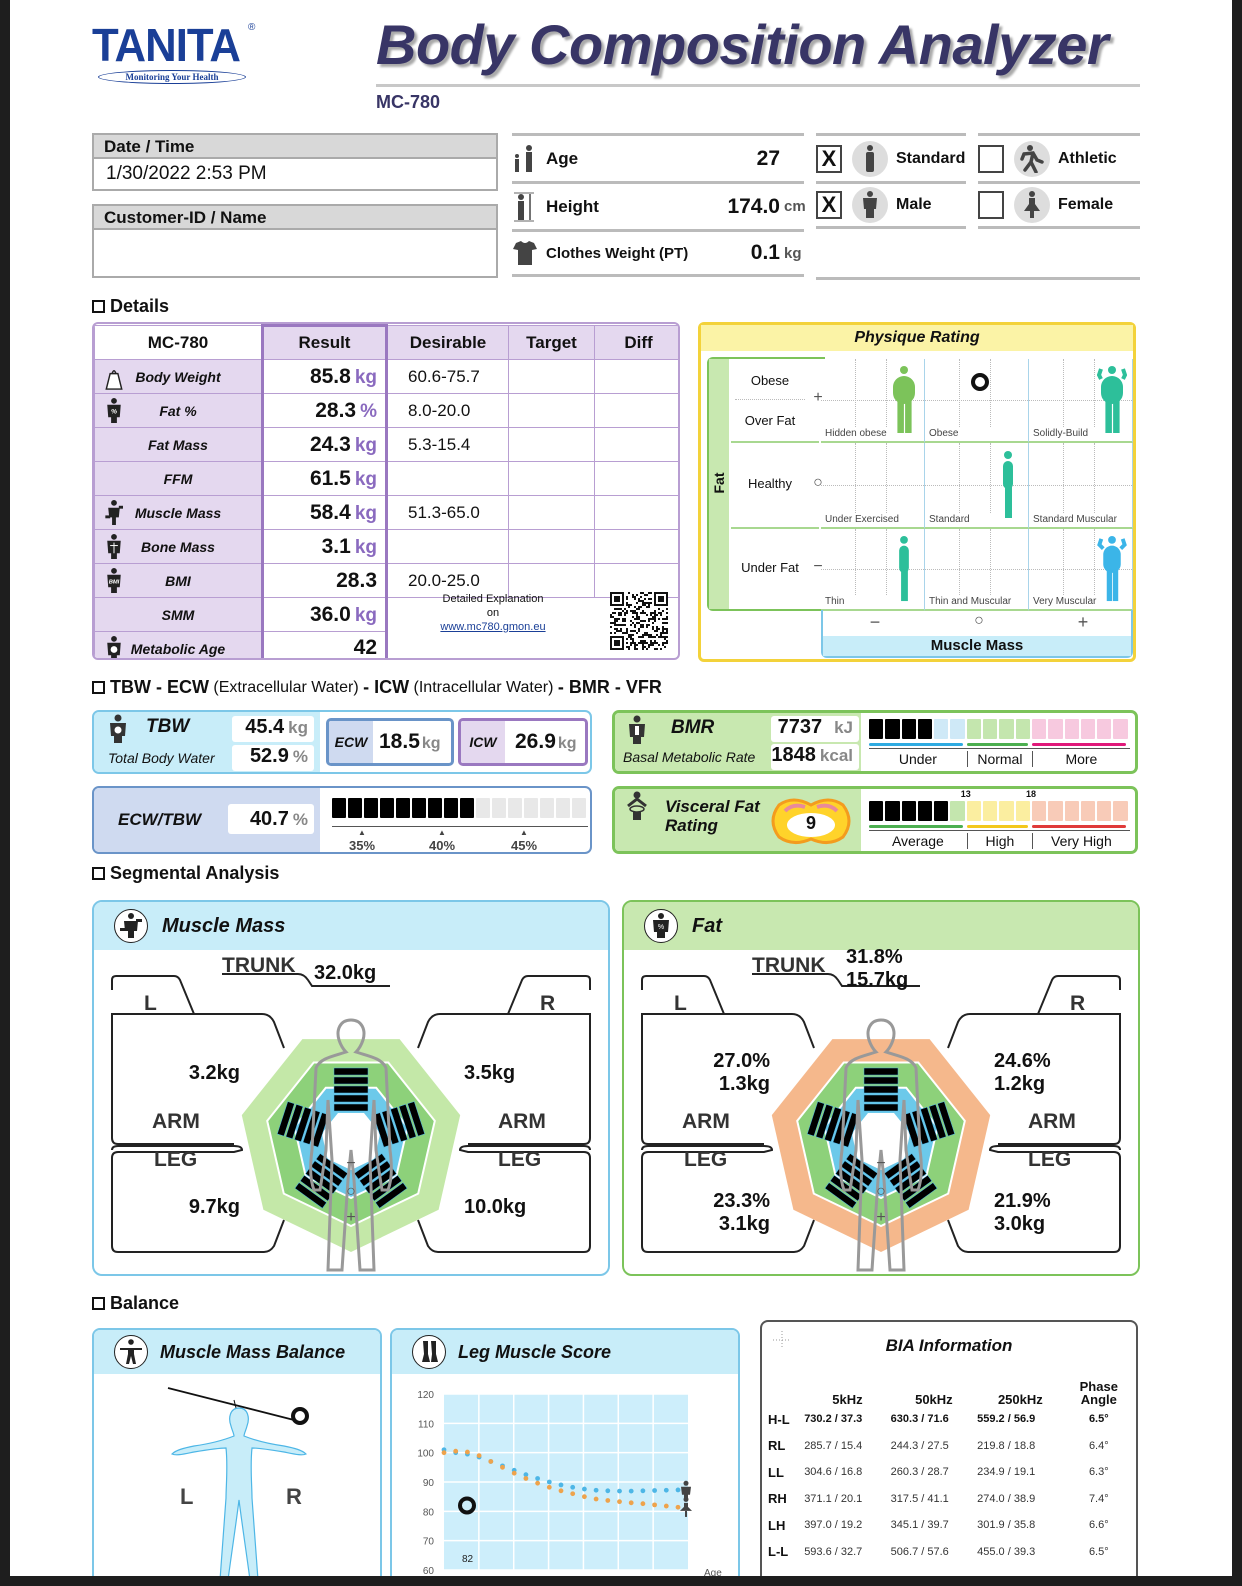  Describe the element at coordinates (980, 382) in the screenshot. I see `selected-marker` at that location.